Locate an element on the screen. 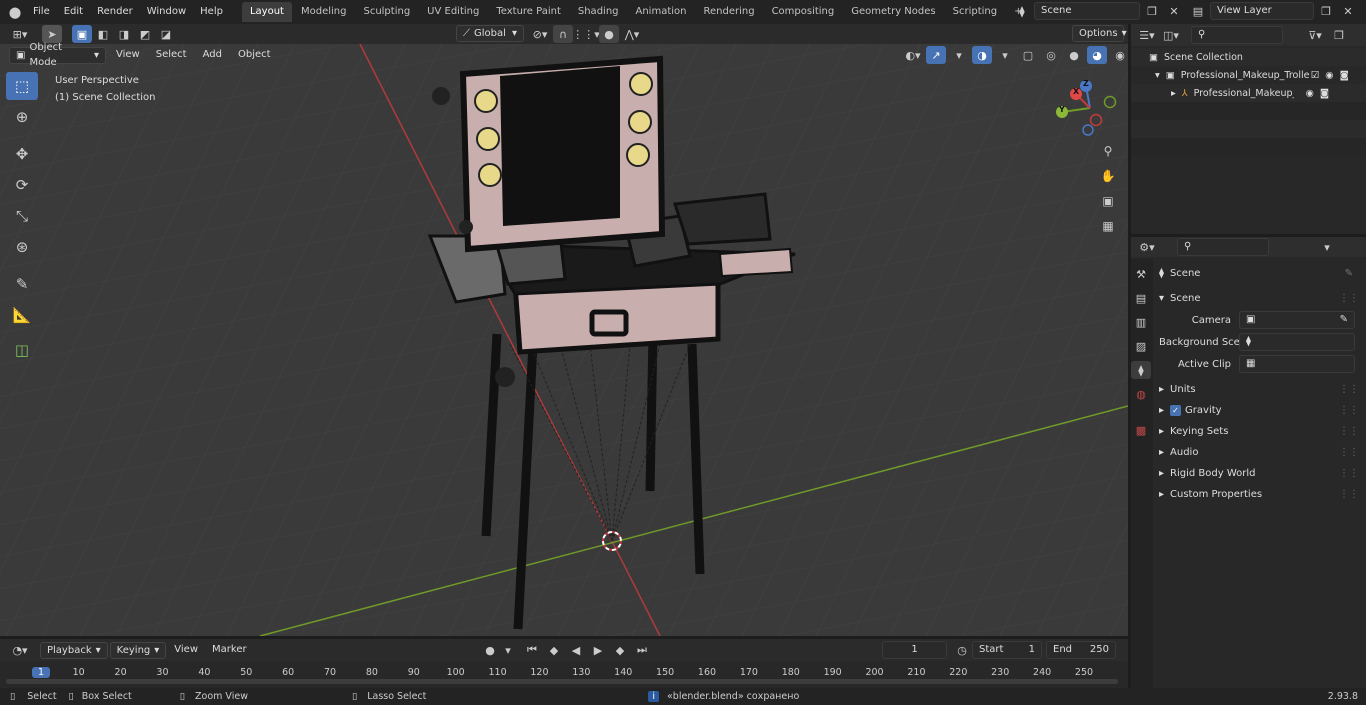 This screenshot has width=1366, height=705. tool-tab-icon: ⚒ is located at coordinates (1141, 274).